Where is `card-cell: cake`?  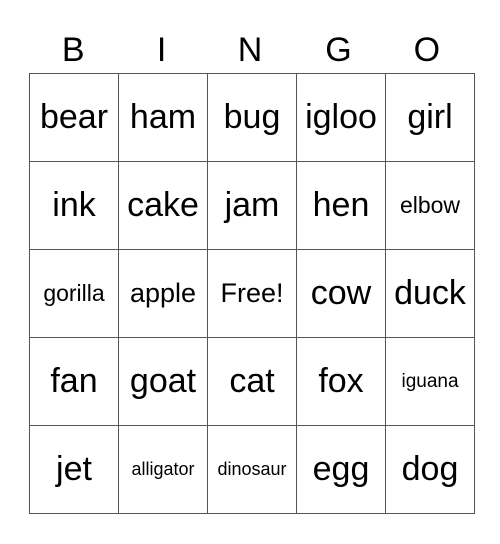 card-cell: cake is located at coordinates (163, 205).